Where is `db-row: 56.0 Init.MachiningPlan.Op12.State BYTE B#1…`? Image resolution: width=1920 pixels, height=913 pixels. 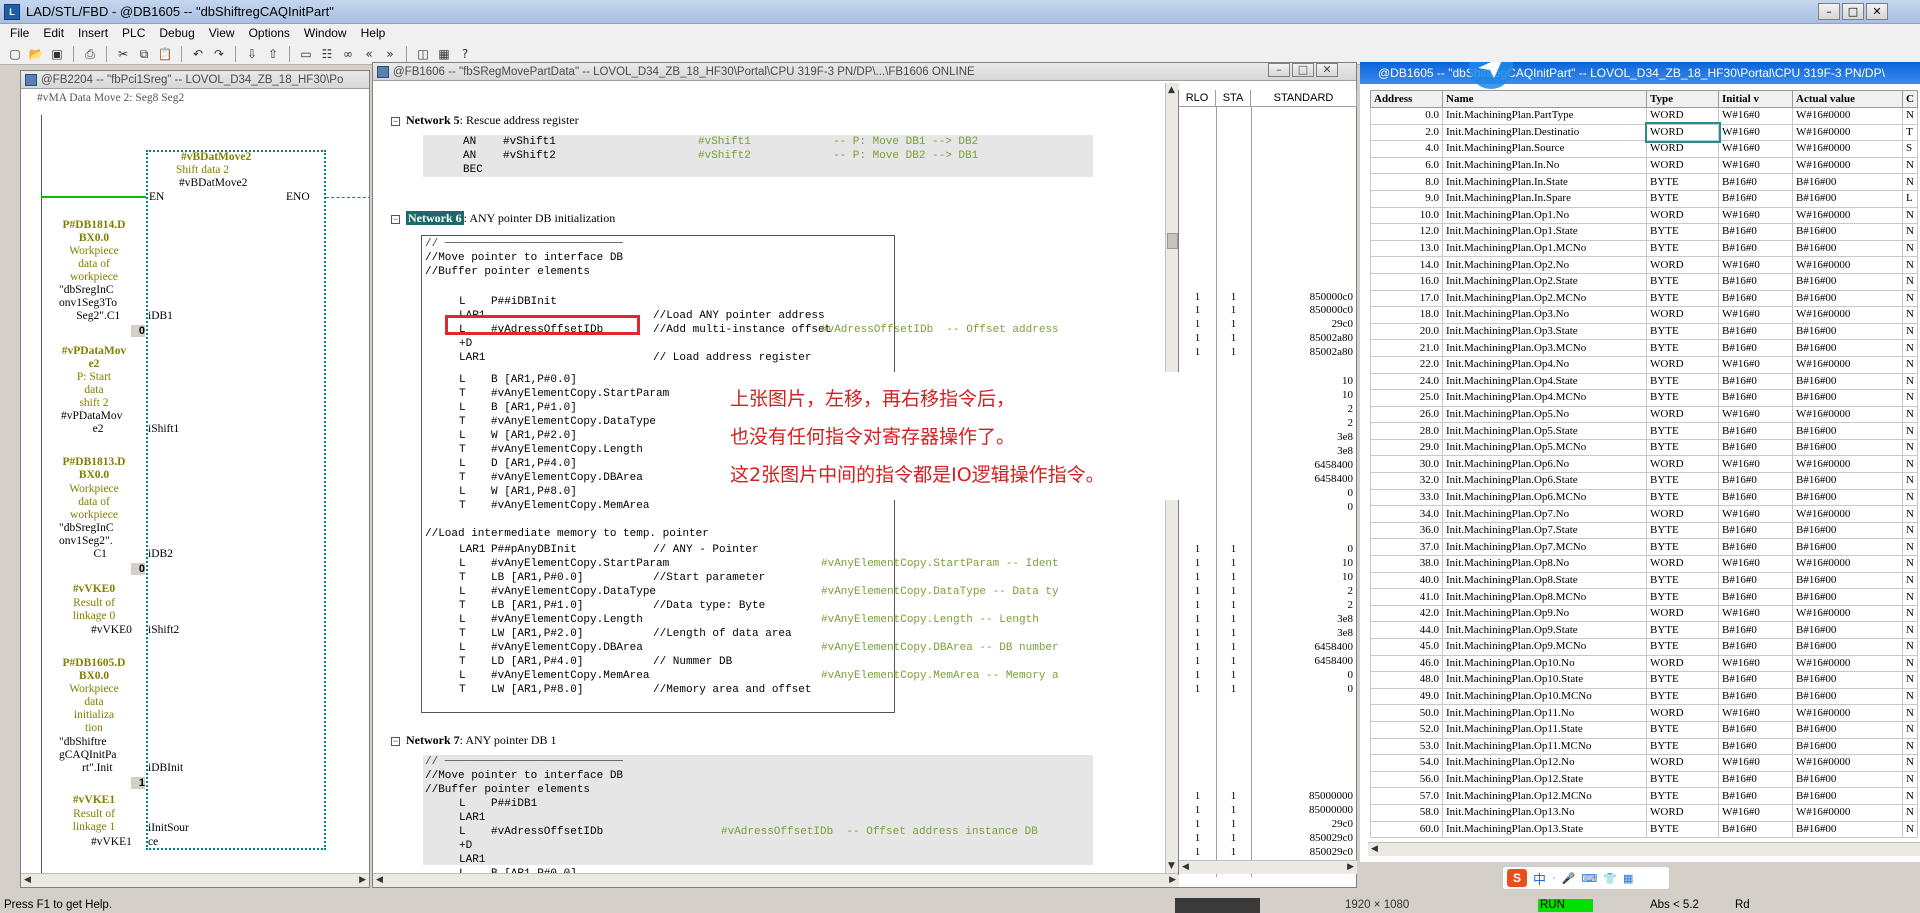
db-row: 56.0 Init.MachiningPlan.Op12.State BYTE B#1… is located at coordinates (1644, 779).